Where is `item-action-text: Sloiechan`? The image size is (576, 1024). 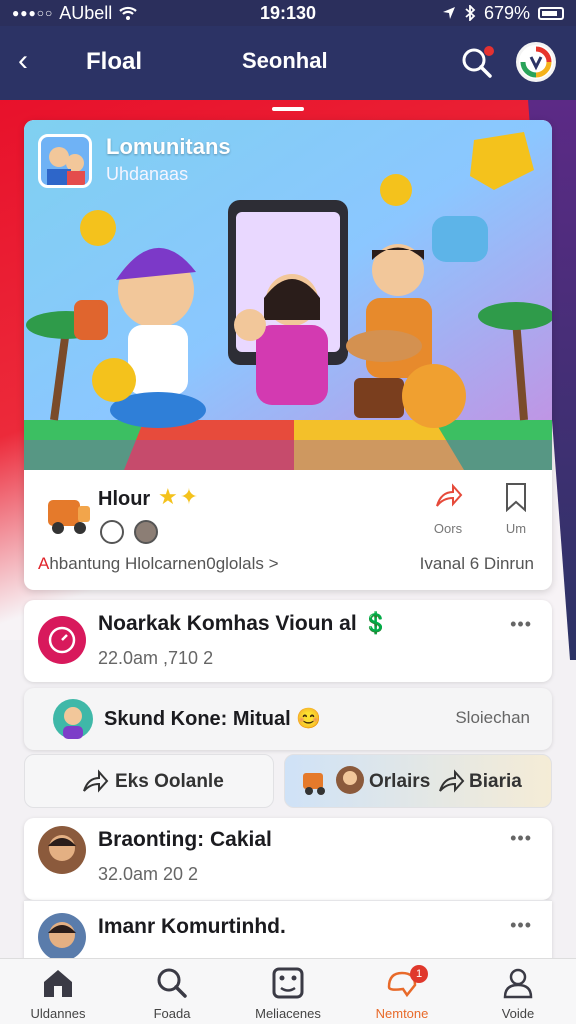 item-action-text: Sloiechan is located at coordinates (492, 718).